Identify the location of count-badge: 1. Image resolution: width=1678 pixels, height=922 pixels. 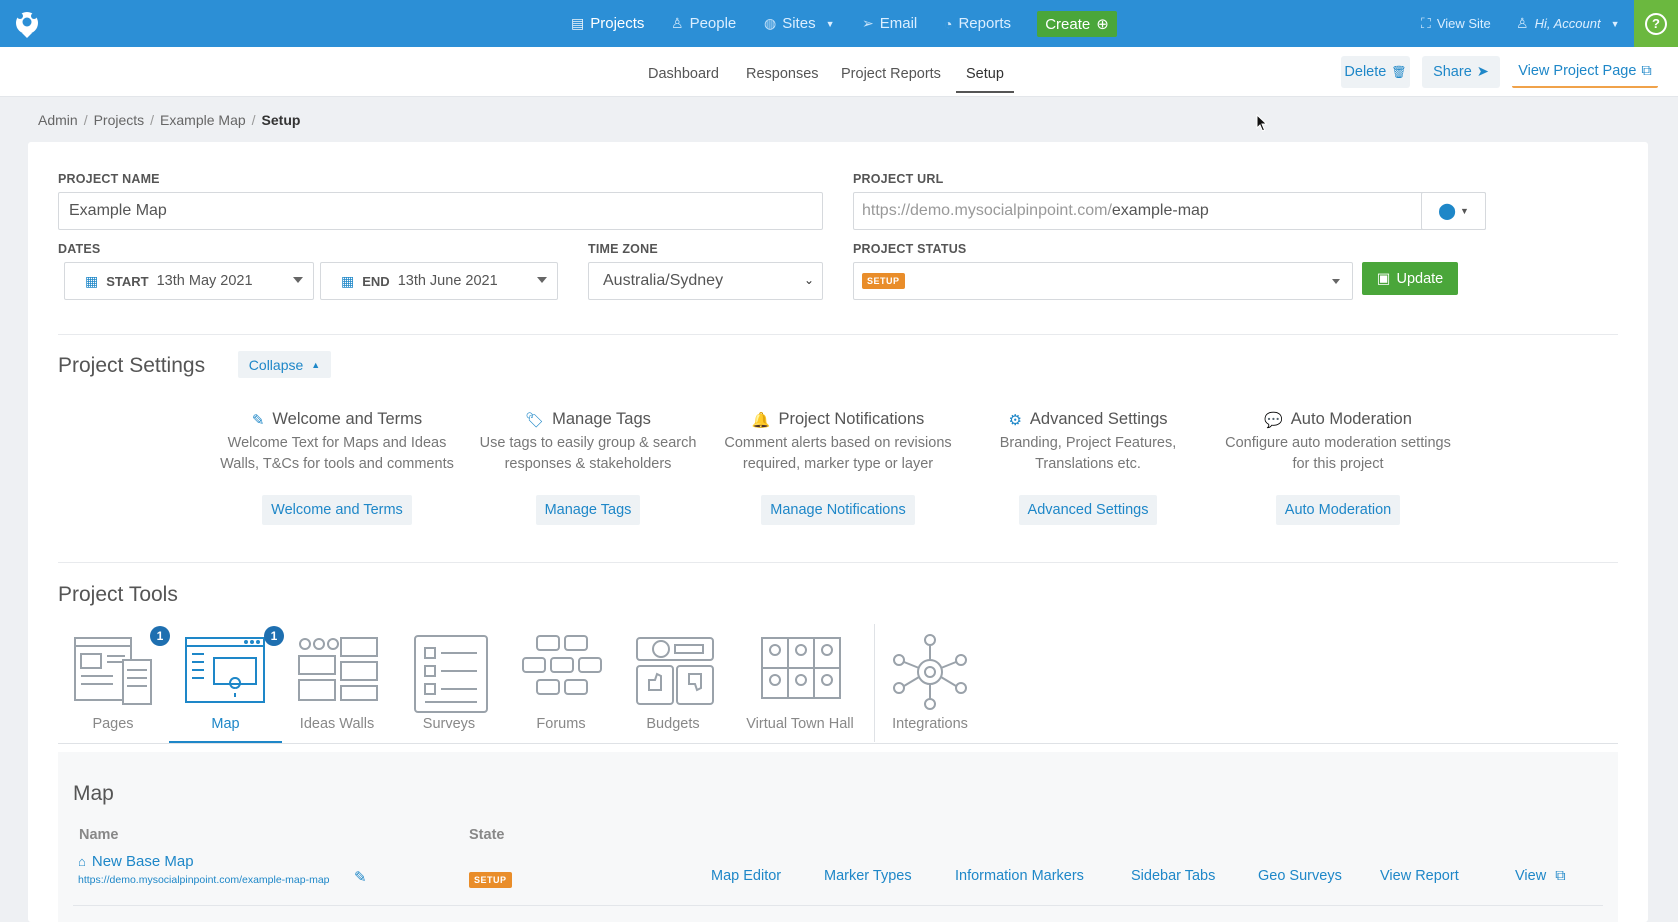
(160, 636).